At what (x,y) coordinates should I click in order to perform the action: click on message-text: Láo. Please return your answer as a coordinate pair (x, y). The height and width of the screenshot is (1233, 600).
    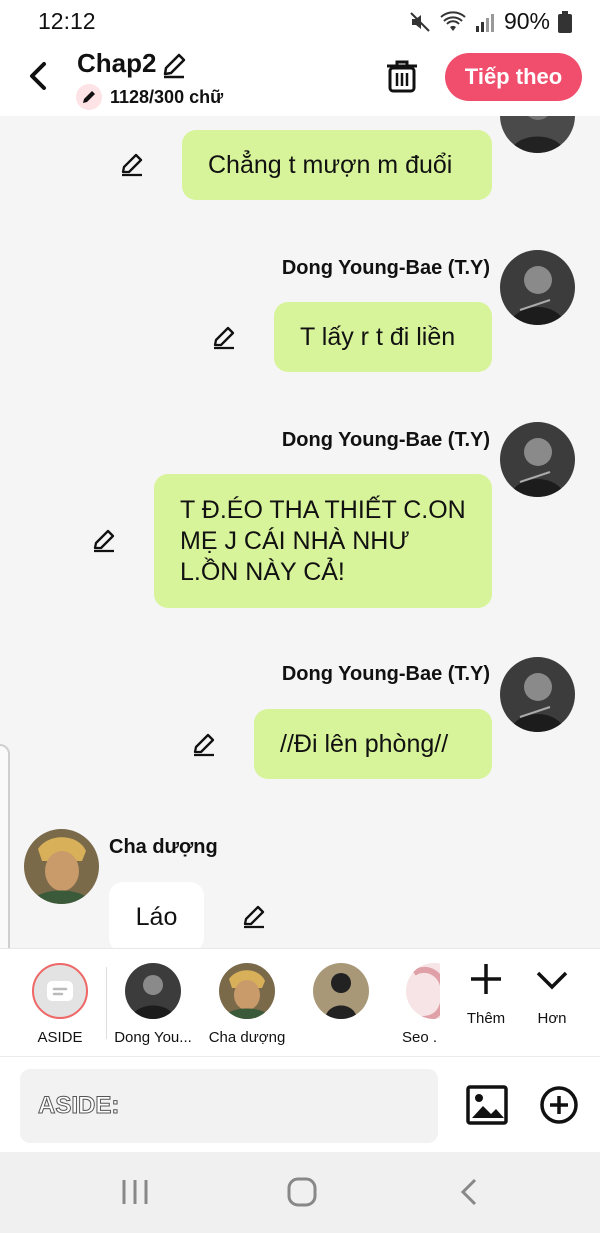
    Looking at the image, I should click on (156, 916).